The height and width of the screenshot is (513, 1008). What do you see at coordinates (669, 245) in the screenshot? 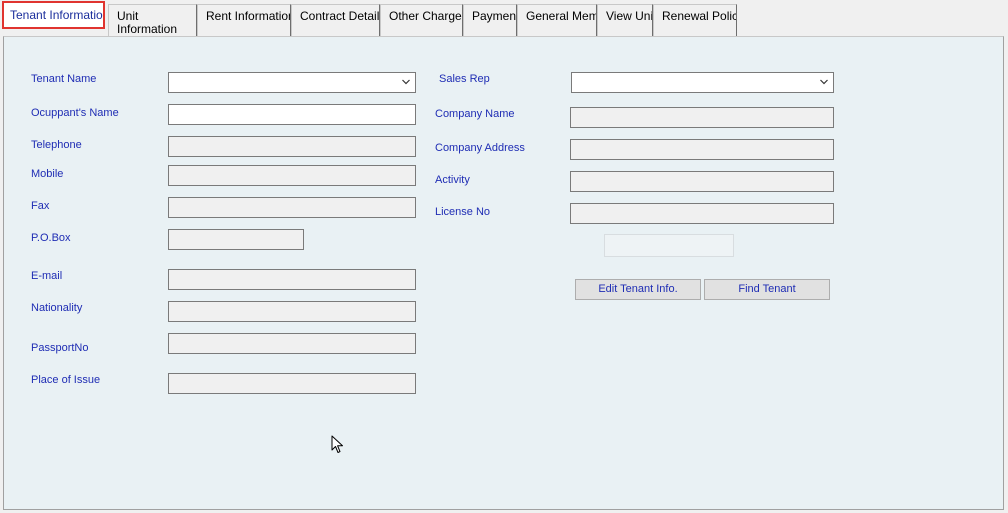
I see `blank-field` at bounding box center [669, 245].